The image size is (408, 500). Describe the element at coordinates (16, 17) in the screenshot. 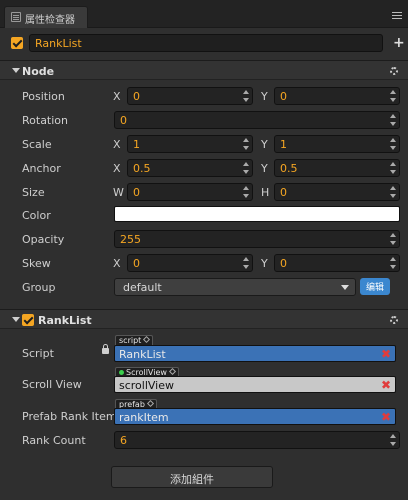

I see `list-icon` at that location.